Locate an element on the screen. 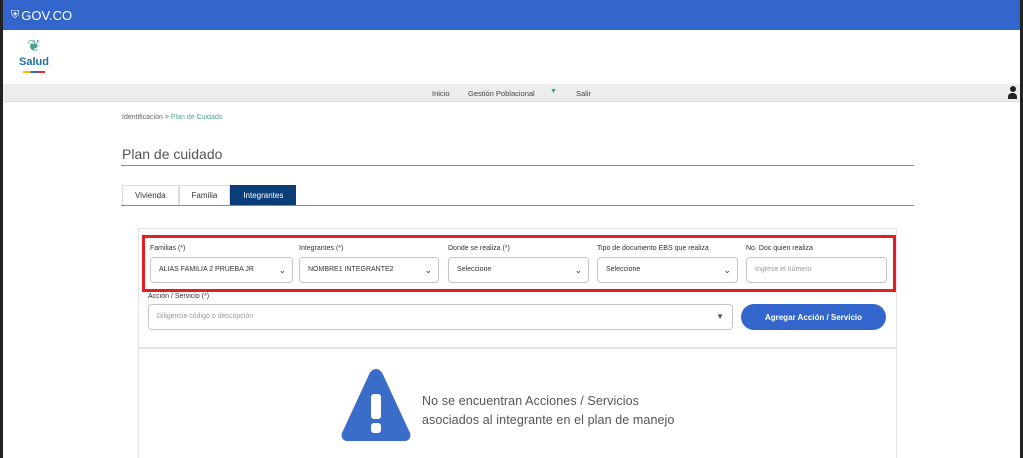 Image resolution: width=1023 pixels, height=458 pixels. top-menu: Inicio Gestión Poblacional ▼ Salir is located at coordinates (511, 93).